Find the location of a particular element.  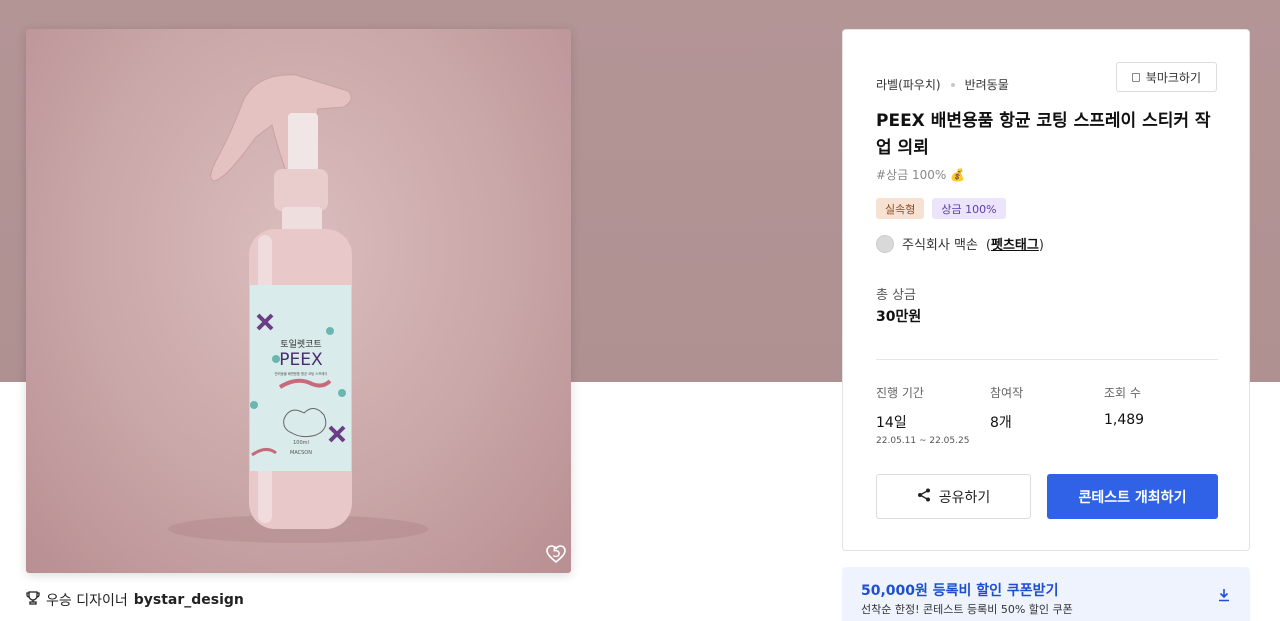

badge-prize: 상금 100% is located at coordinates (969, 208).